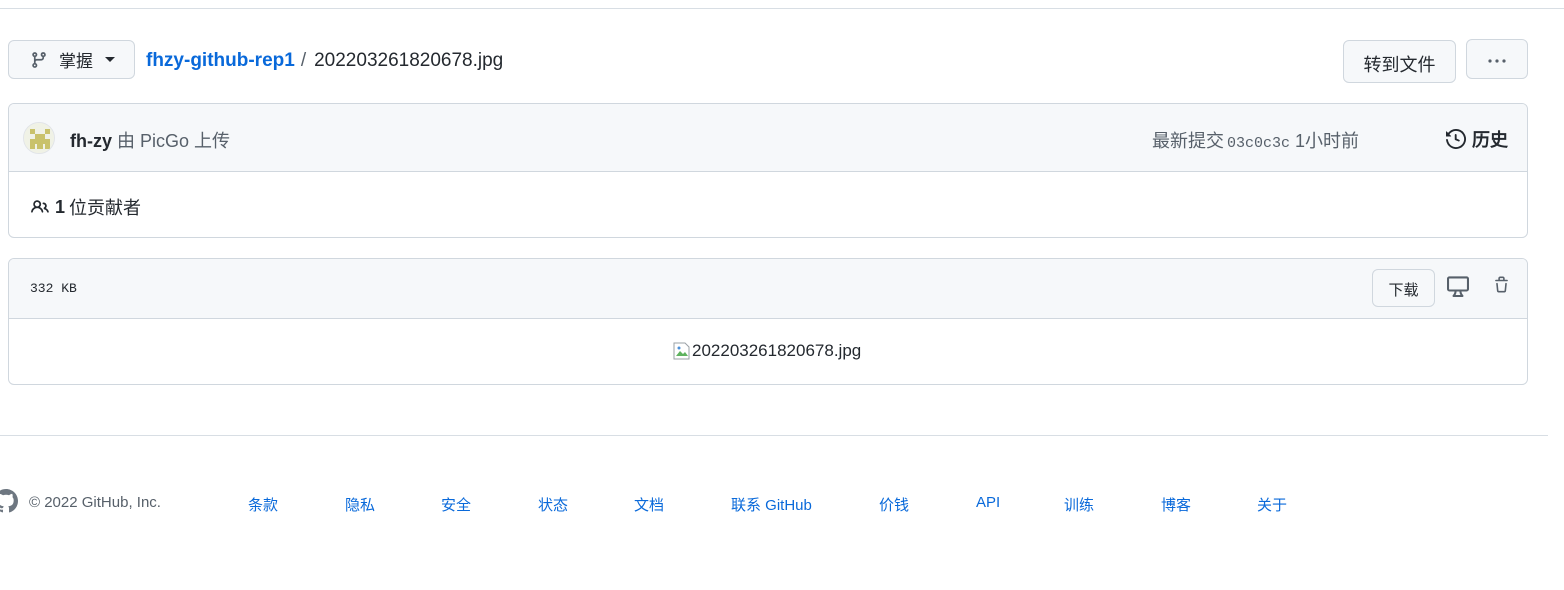 Image resolution: width=1564 pixels, height=590 pixels. Describe the element at coordinates (110, 59) in the screenshot. I see `chevron-down-icon` at that location.